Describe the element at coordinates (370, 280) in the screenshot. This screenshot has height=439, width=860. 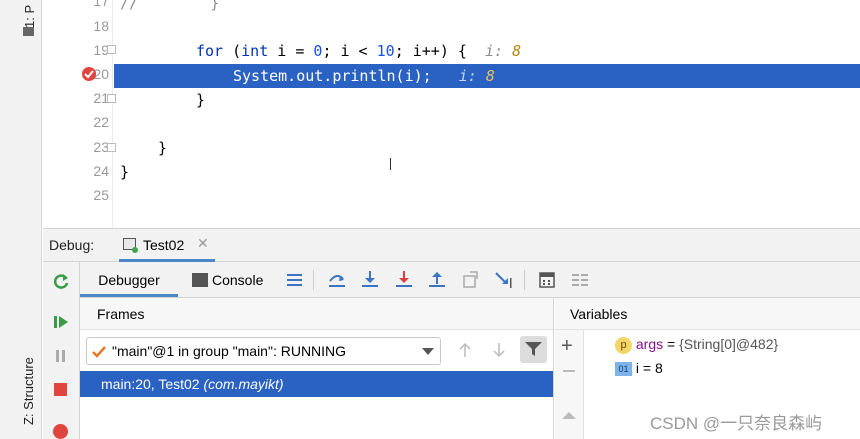
I see `step-into-icon` at that location.